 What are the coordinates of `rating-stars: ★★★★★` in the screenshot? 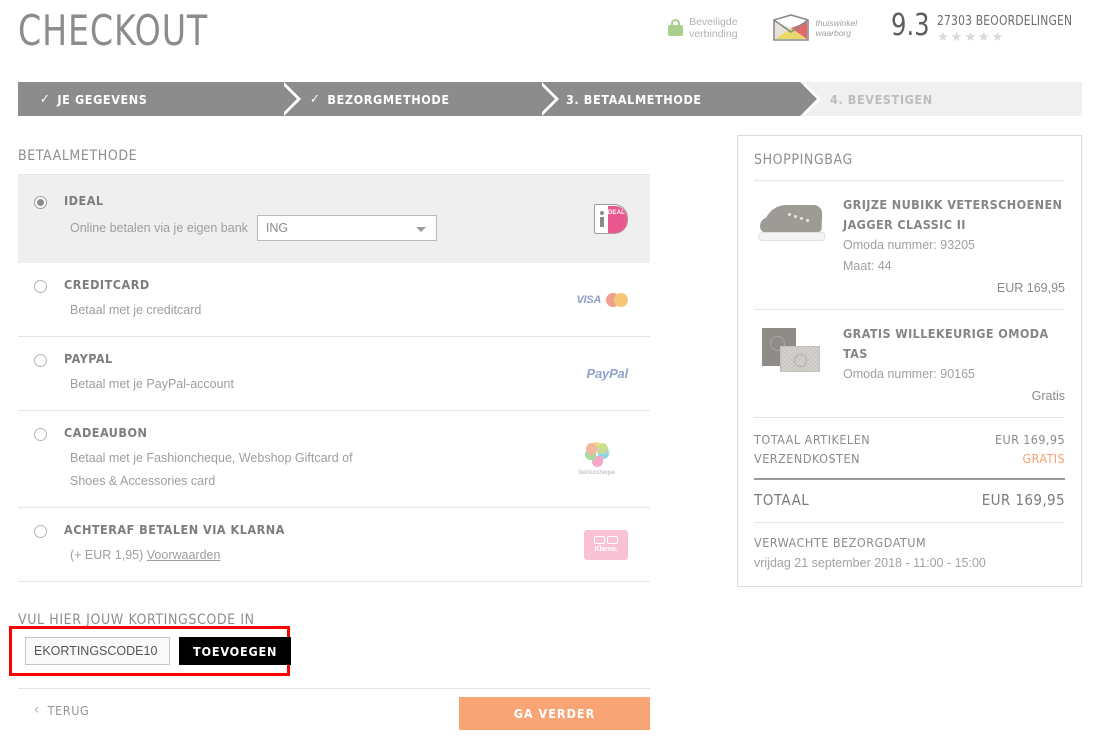 It's located at (971, 36).